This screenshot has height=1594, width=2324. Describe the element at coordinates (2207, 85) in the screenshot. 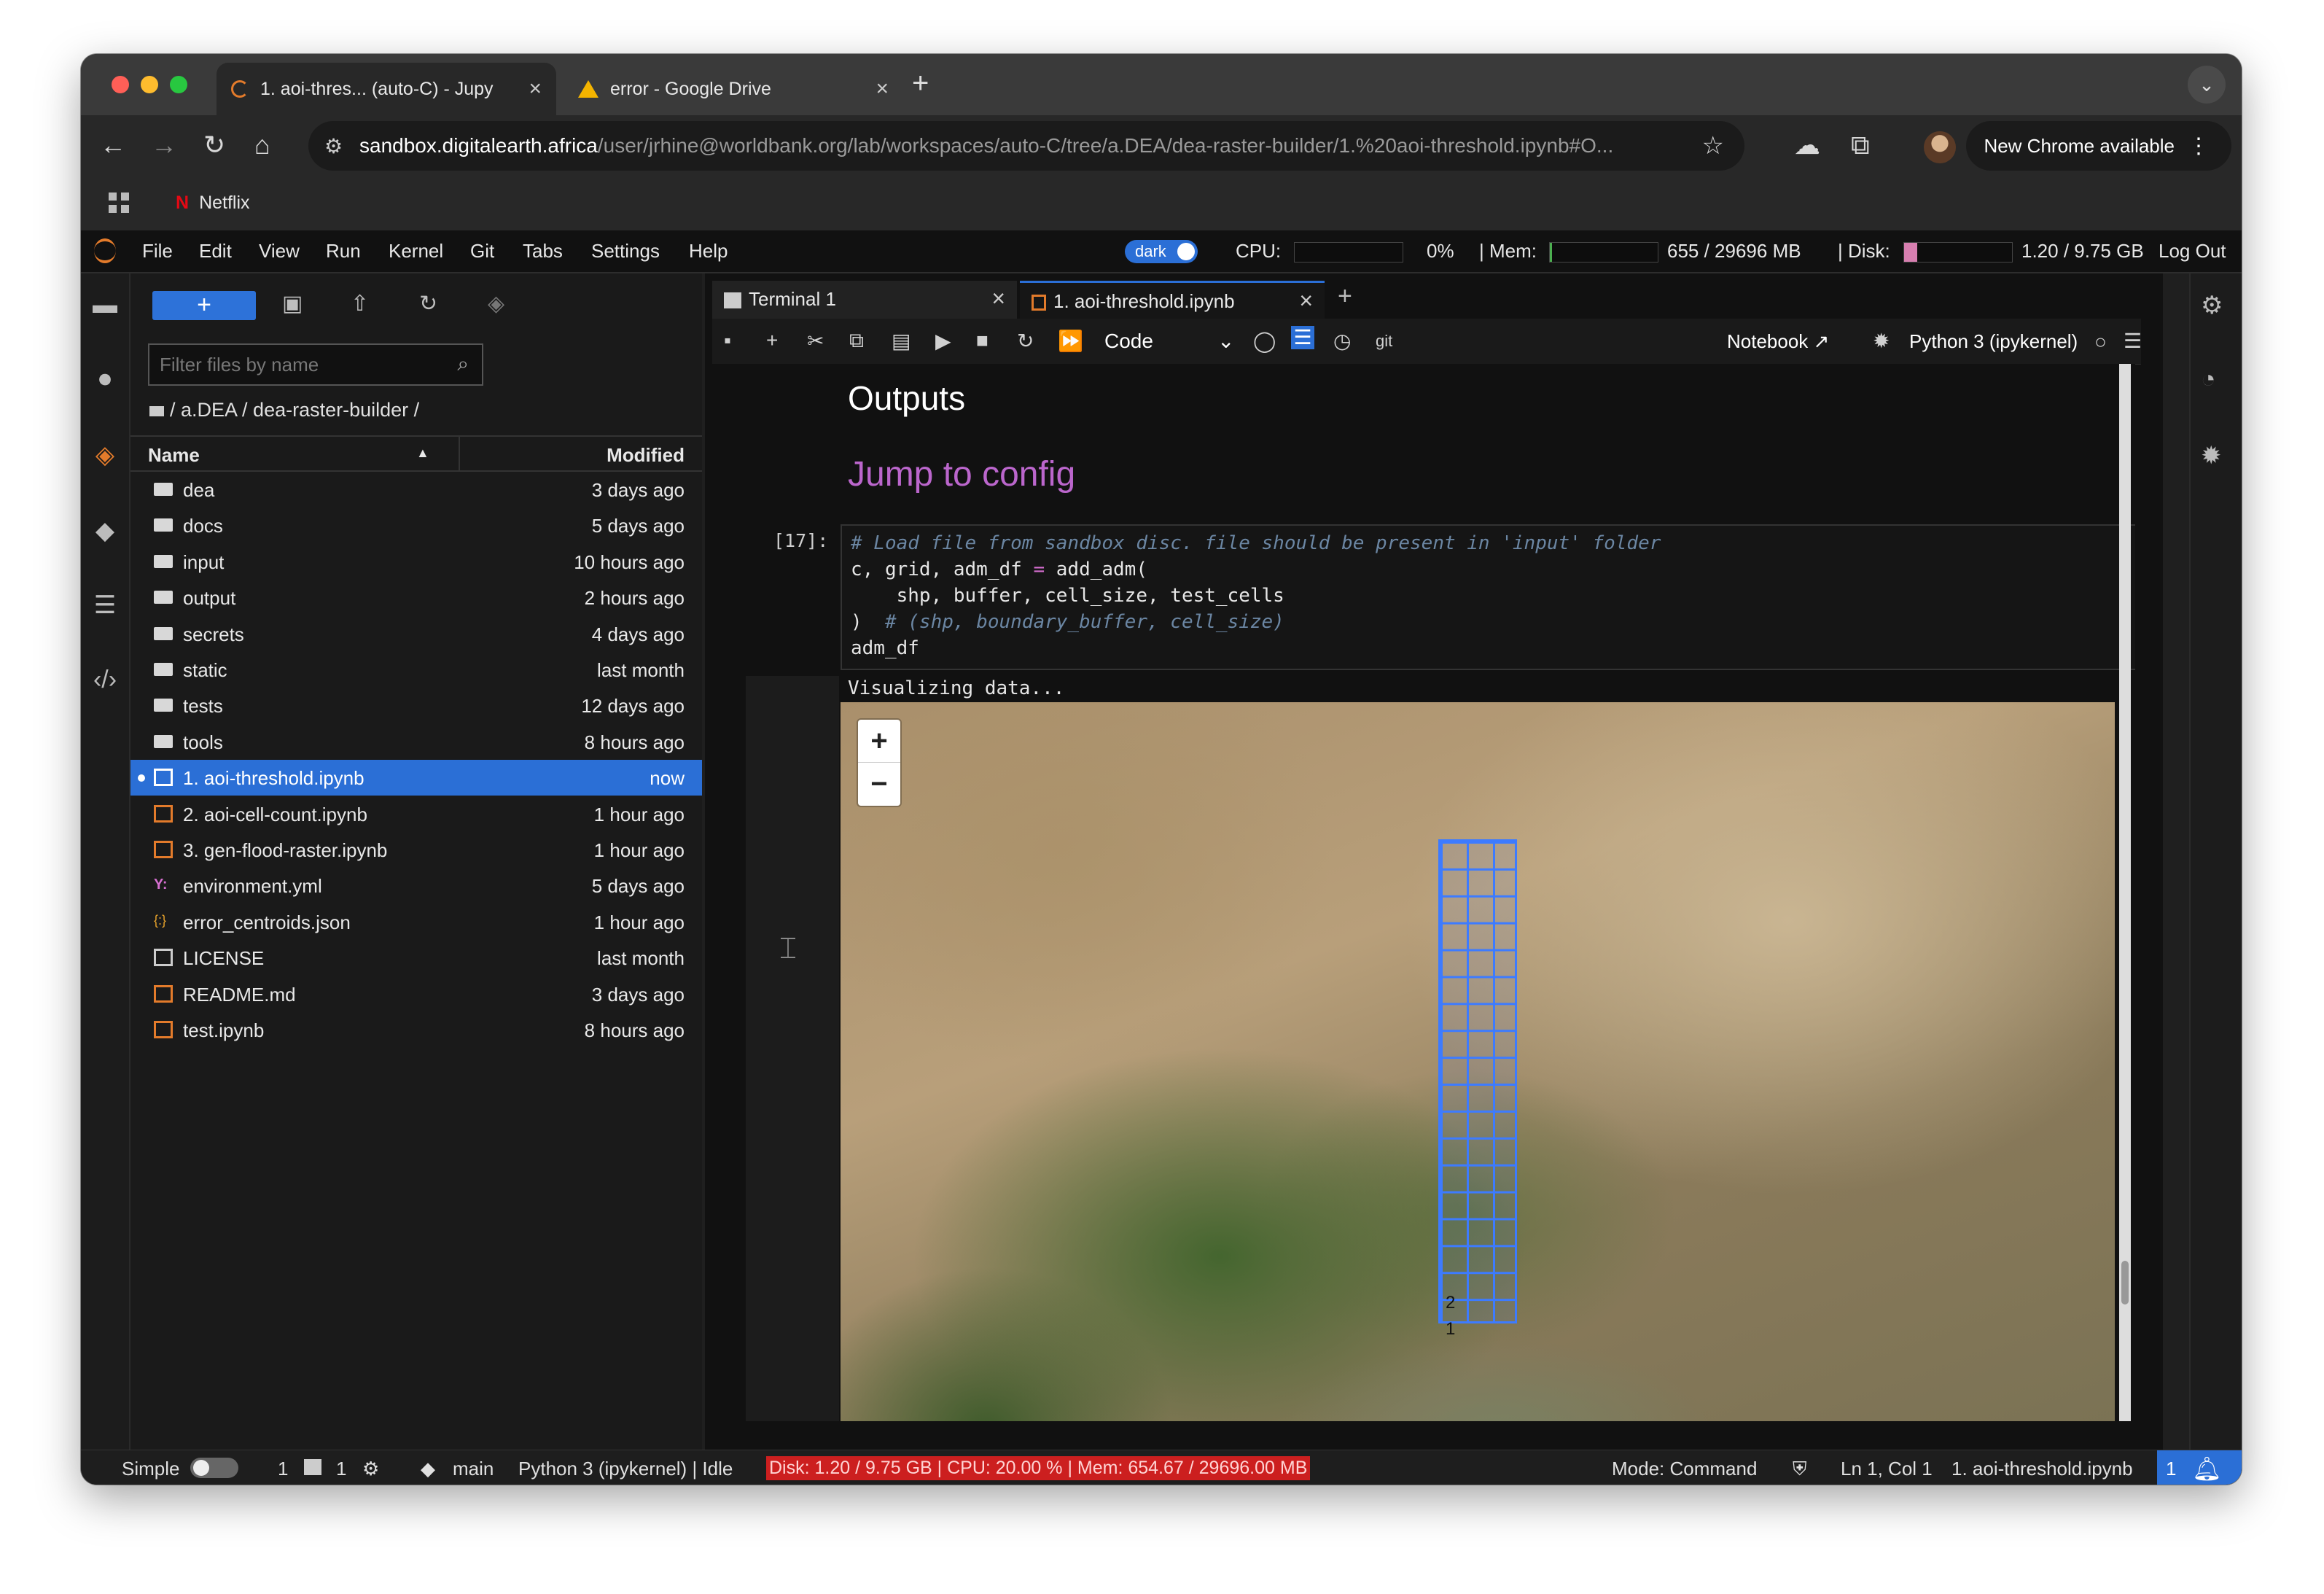

I see `tab-search-icon: ⌄` at that location.